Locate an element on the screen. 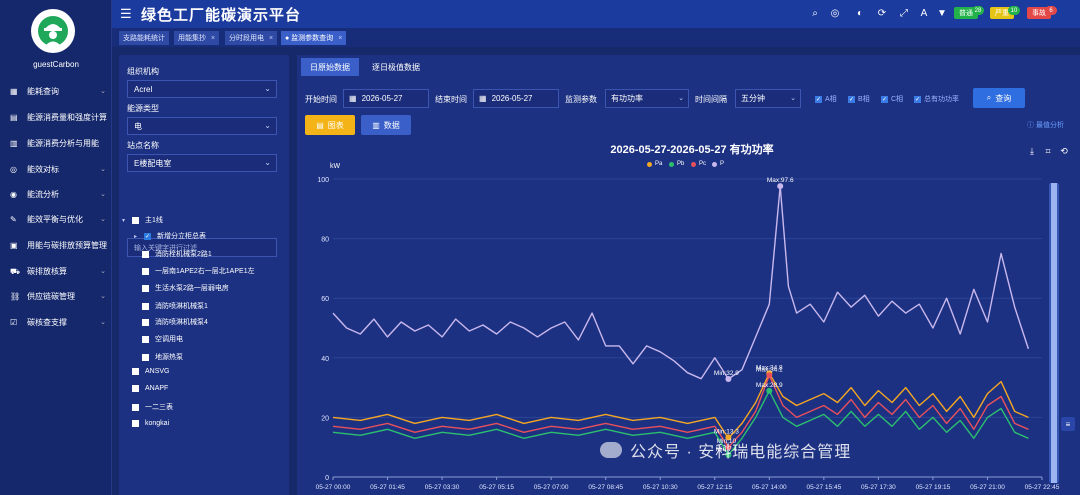 This screenshot has width=1080, height=495. site-value: E楼配电室 is located at coordinates (153, 163).